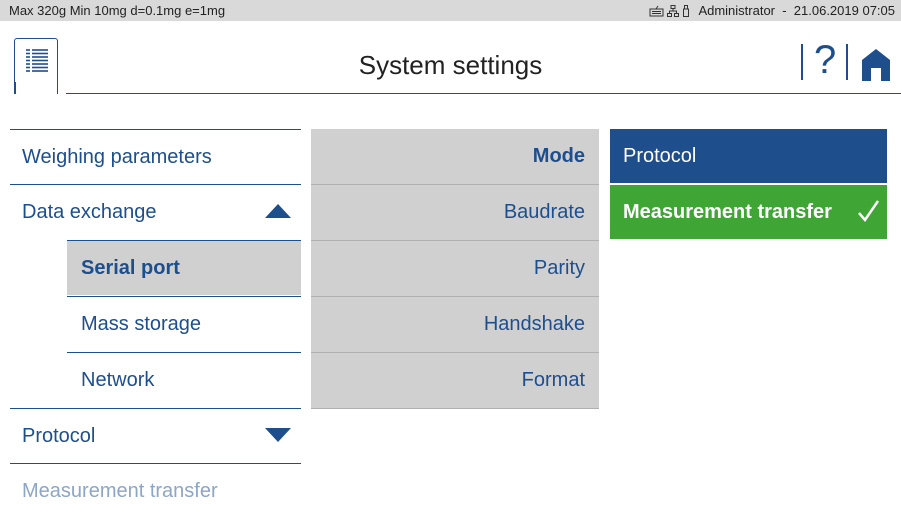 This screenshot has width=901, height=518. I want to click on nav-item-label: Weighing parameters, so click(117, 156).